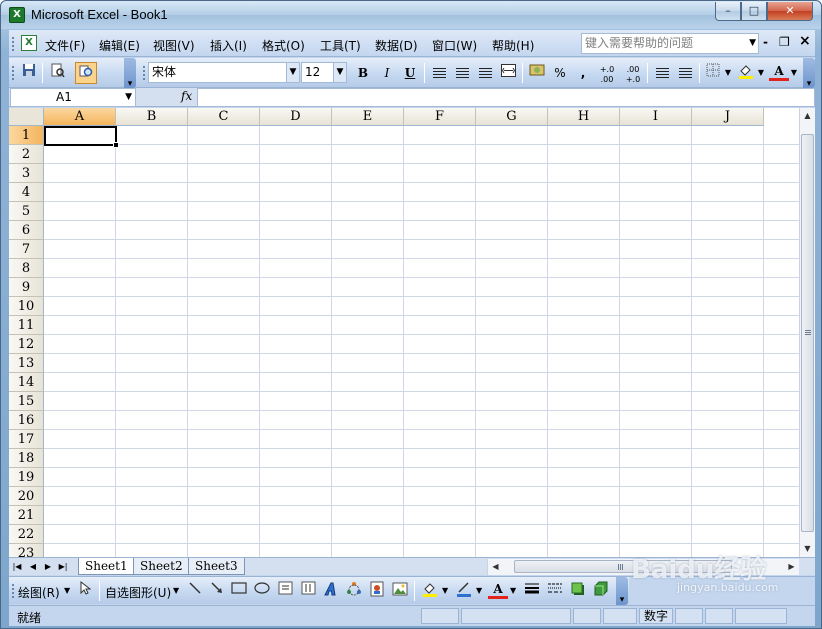 The height and width of the screenshot is (629, 822). I want to click on vertical-scrollbar: ▲ ▼, so click(807, 332).